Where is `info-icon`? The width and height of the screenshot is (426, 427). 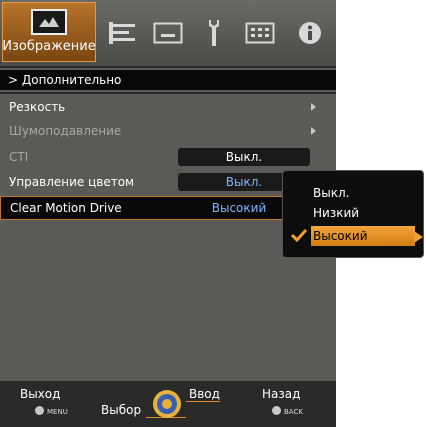
info-icon is located at coordinates (310, 33).